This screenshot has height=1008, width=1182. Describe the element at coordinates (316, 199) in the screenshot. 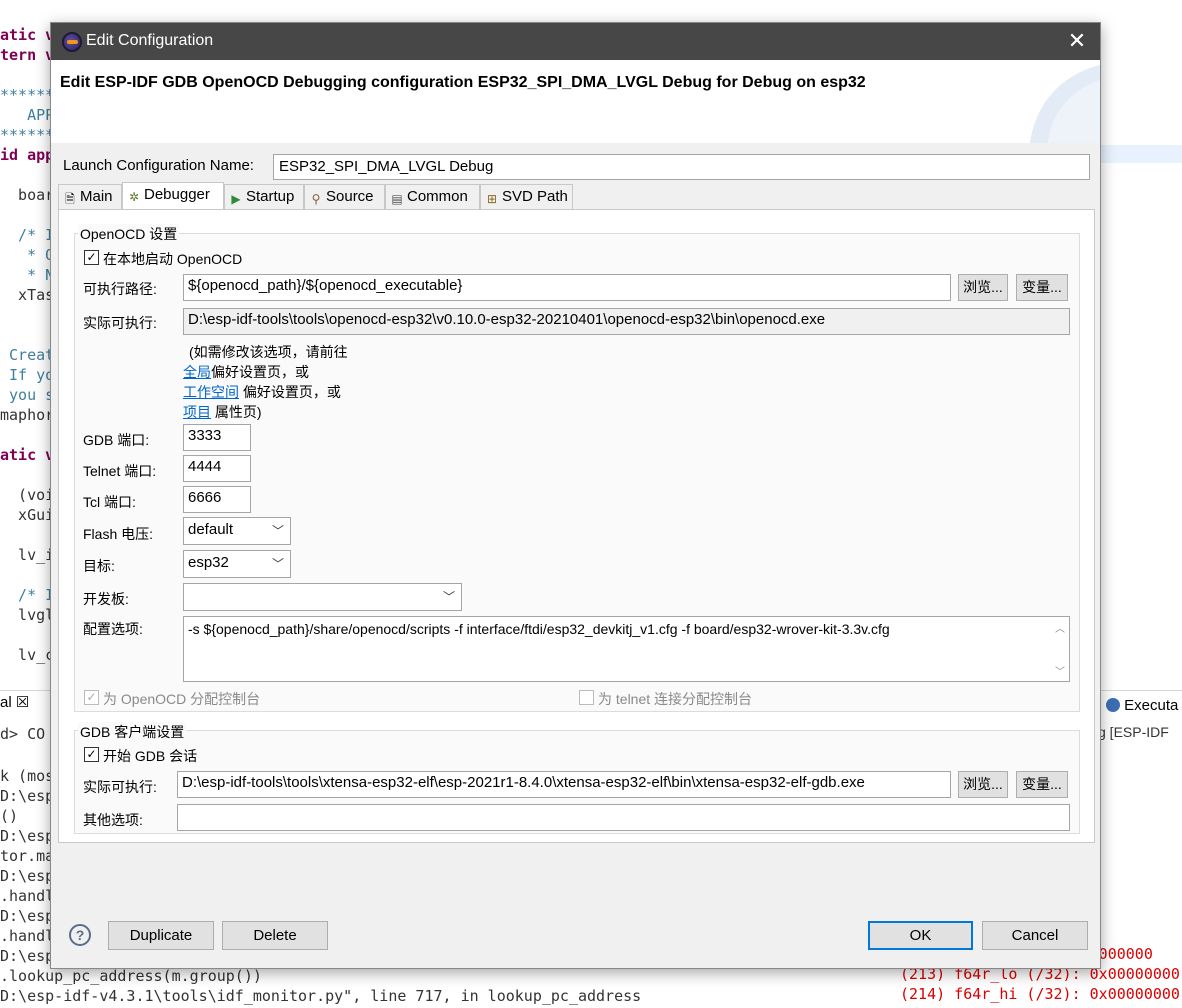

I see `source-icon: ⚲` at that location.